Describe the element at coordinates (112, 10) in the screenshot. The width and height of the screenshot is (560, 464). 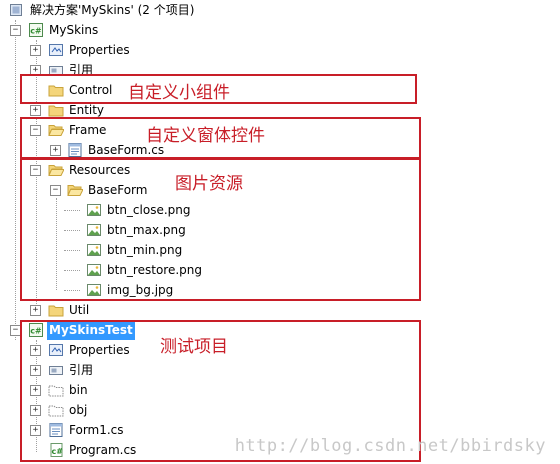
I see `solution-label: 解决方案'MySkins' (2 个项目)` at that location.